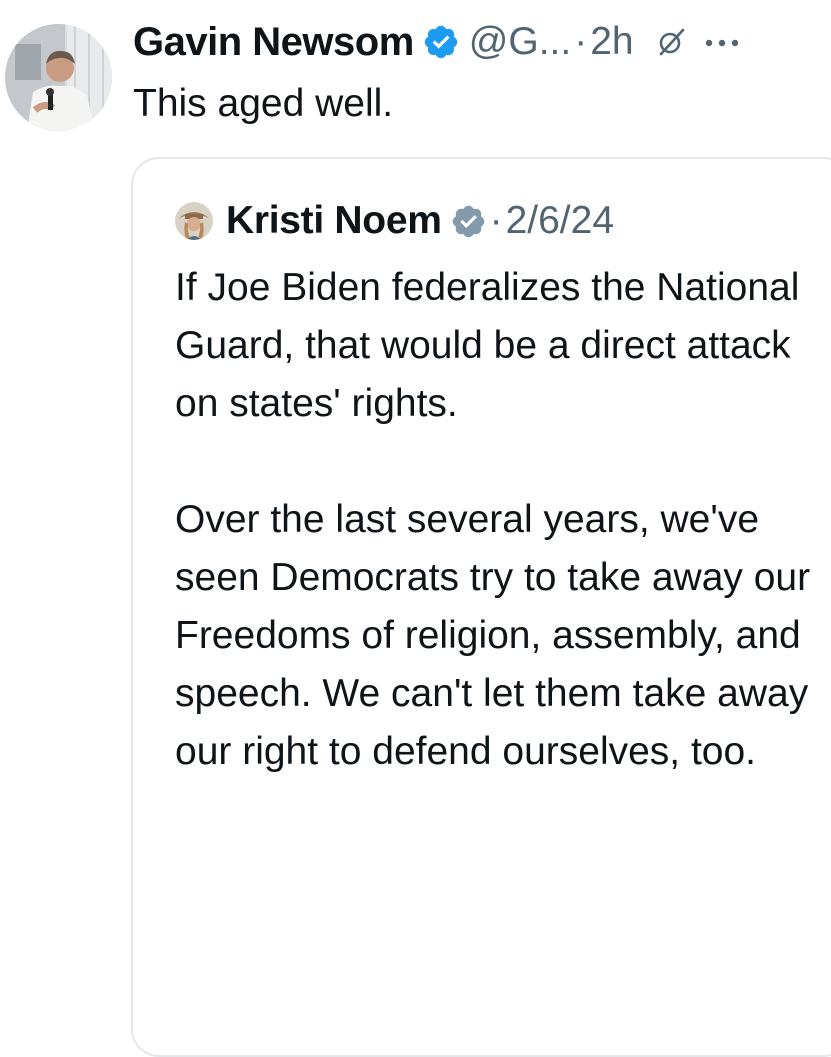  I want to click on author-avatar, so click(58, 77).